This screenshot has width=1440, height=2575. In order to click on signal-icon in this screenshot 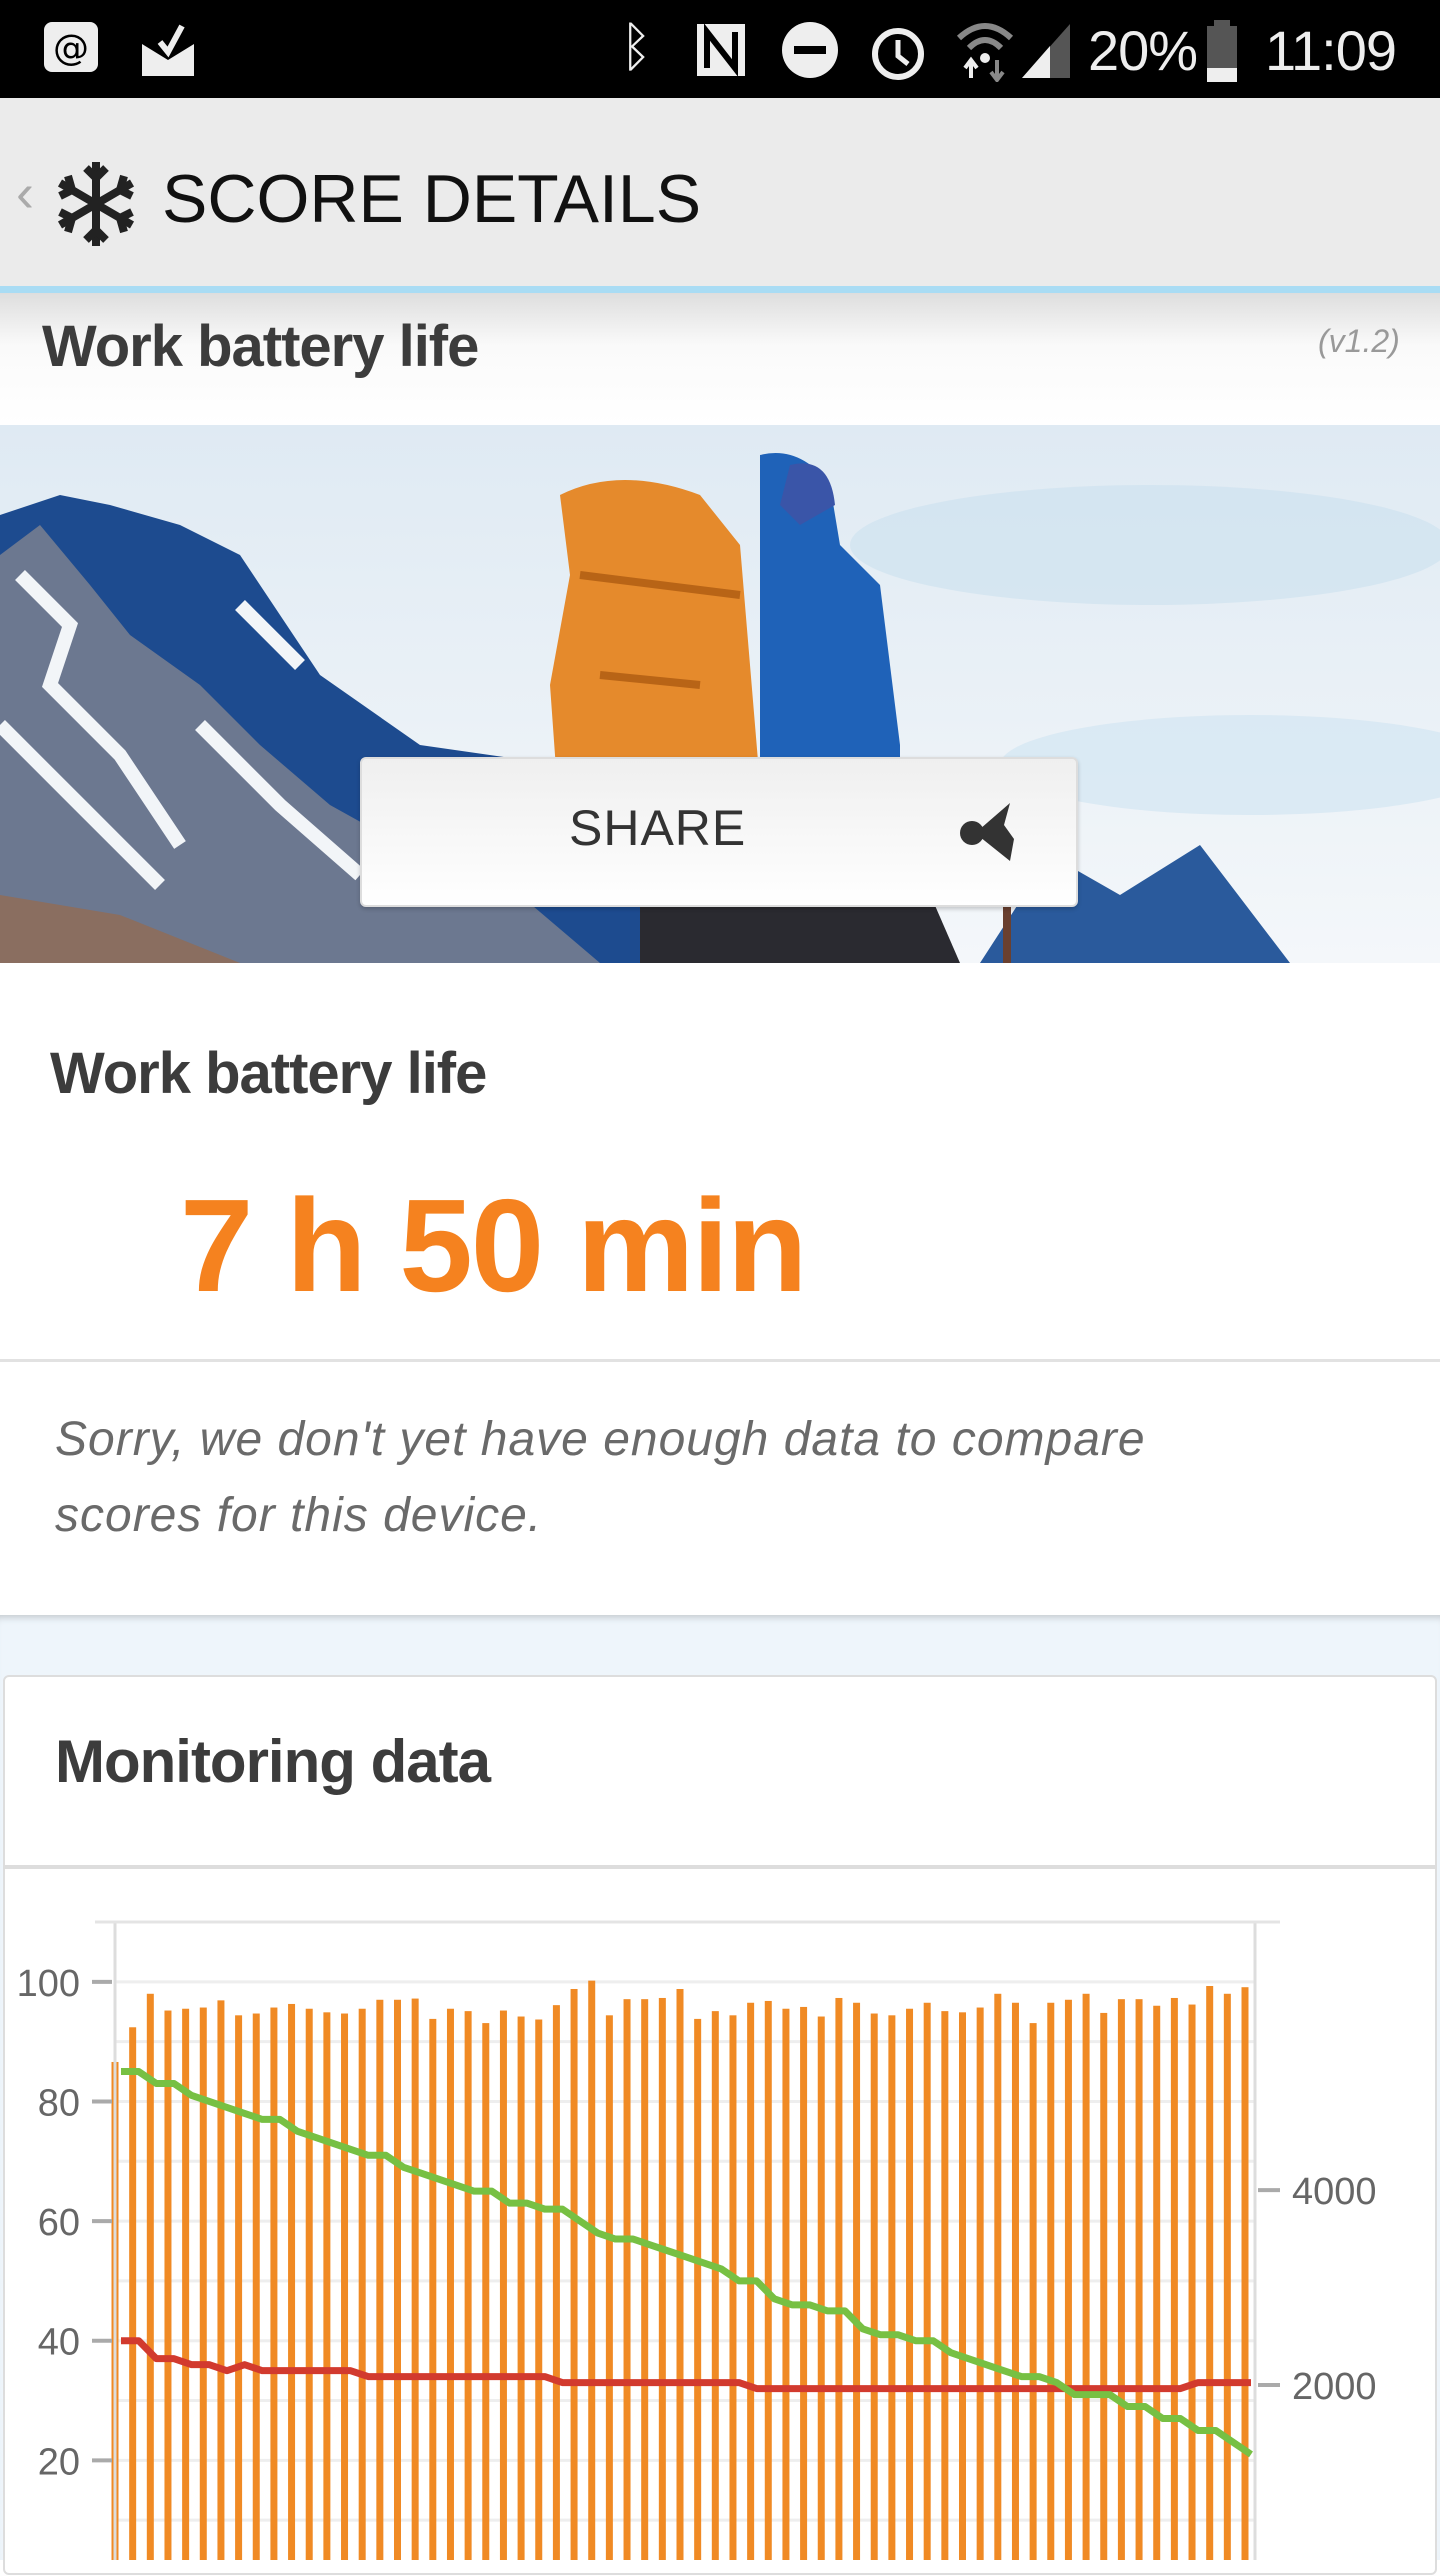, I will do `click(1046, 51)`.